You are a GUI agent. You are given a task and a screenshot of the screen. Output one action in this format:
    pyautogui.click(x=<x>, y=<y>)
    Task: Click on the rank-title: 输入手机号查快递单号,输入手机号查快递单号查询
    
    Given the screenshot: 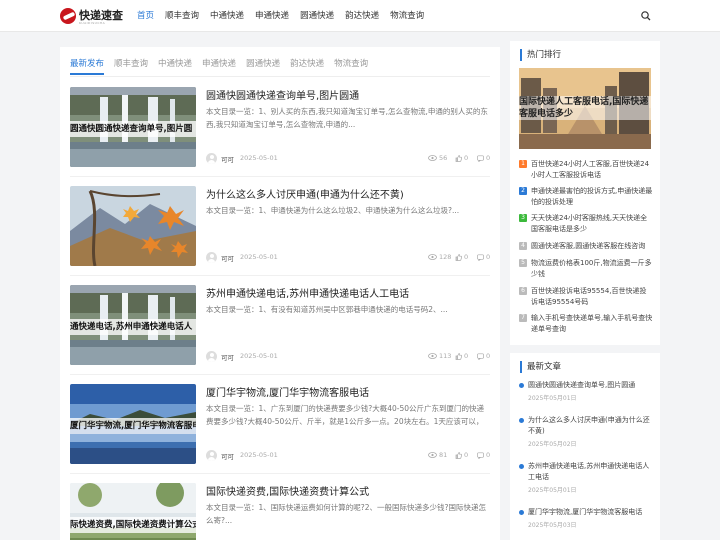 What is the action you would take?
    pyautogui.click(x=592, y=324)
    